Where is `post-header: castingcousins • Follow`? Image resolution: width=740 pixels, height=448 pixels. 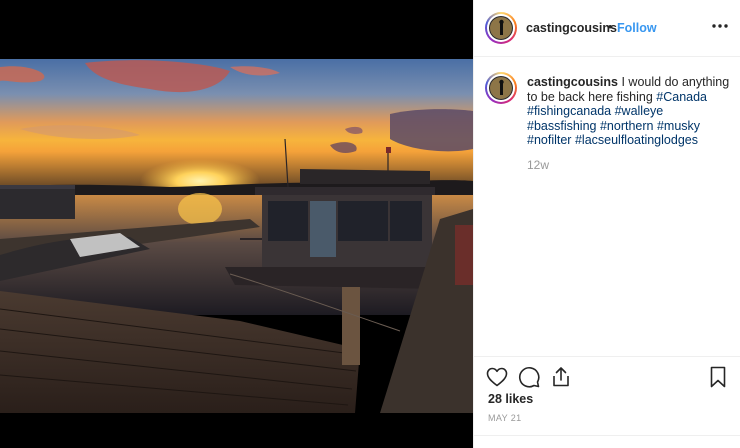
post-header: castingcousins • Follow is located at coordinates (607, 28).